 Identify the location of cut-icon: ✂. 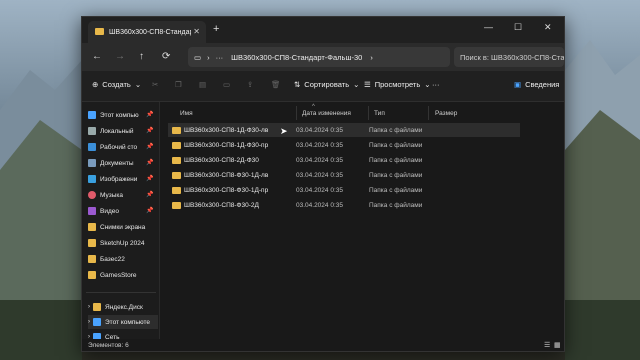
(155, 84).